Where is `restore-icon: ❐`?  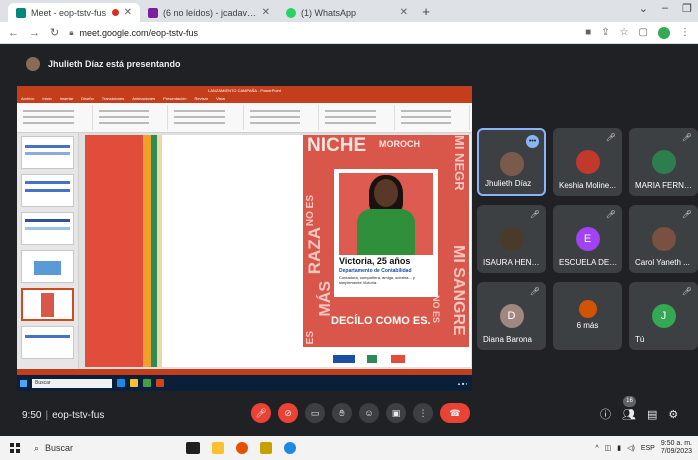 restore-icon: ❐ is located at coordinates (687, 8).